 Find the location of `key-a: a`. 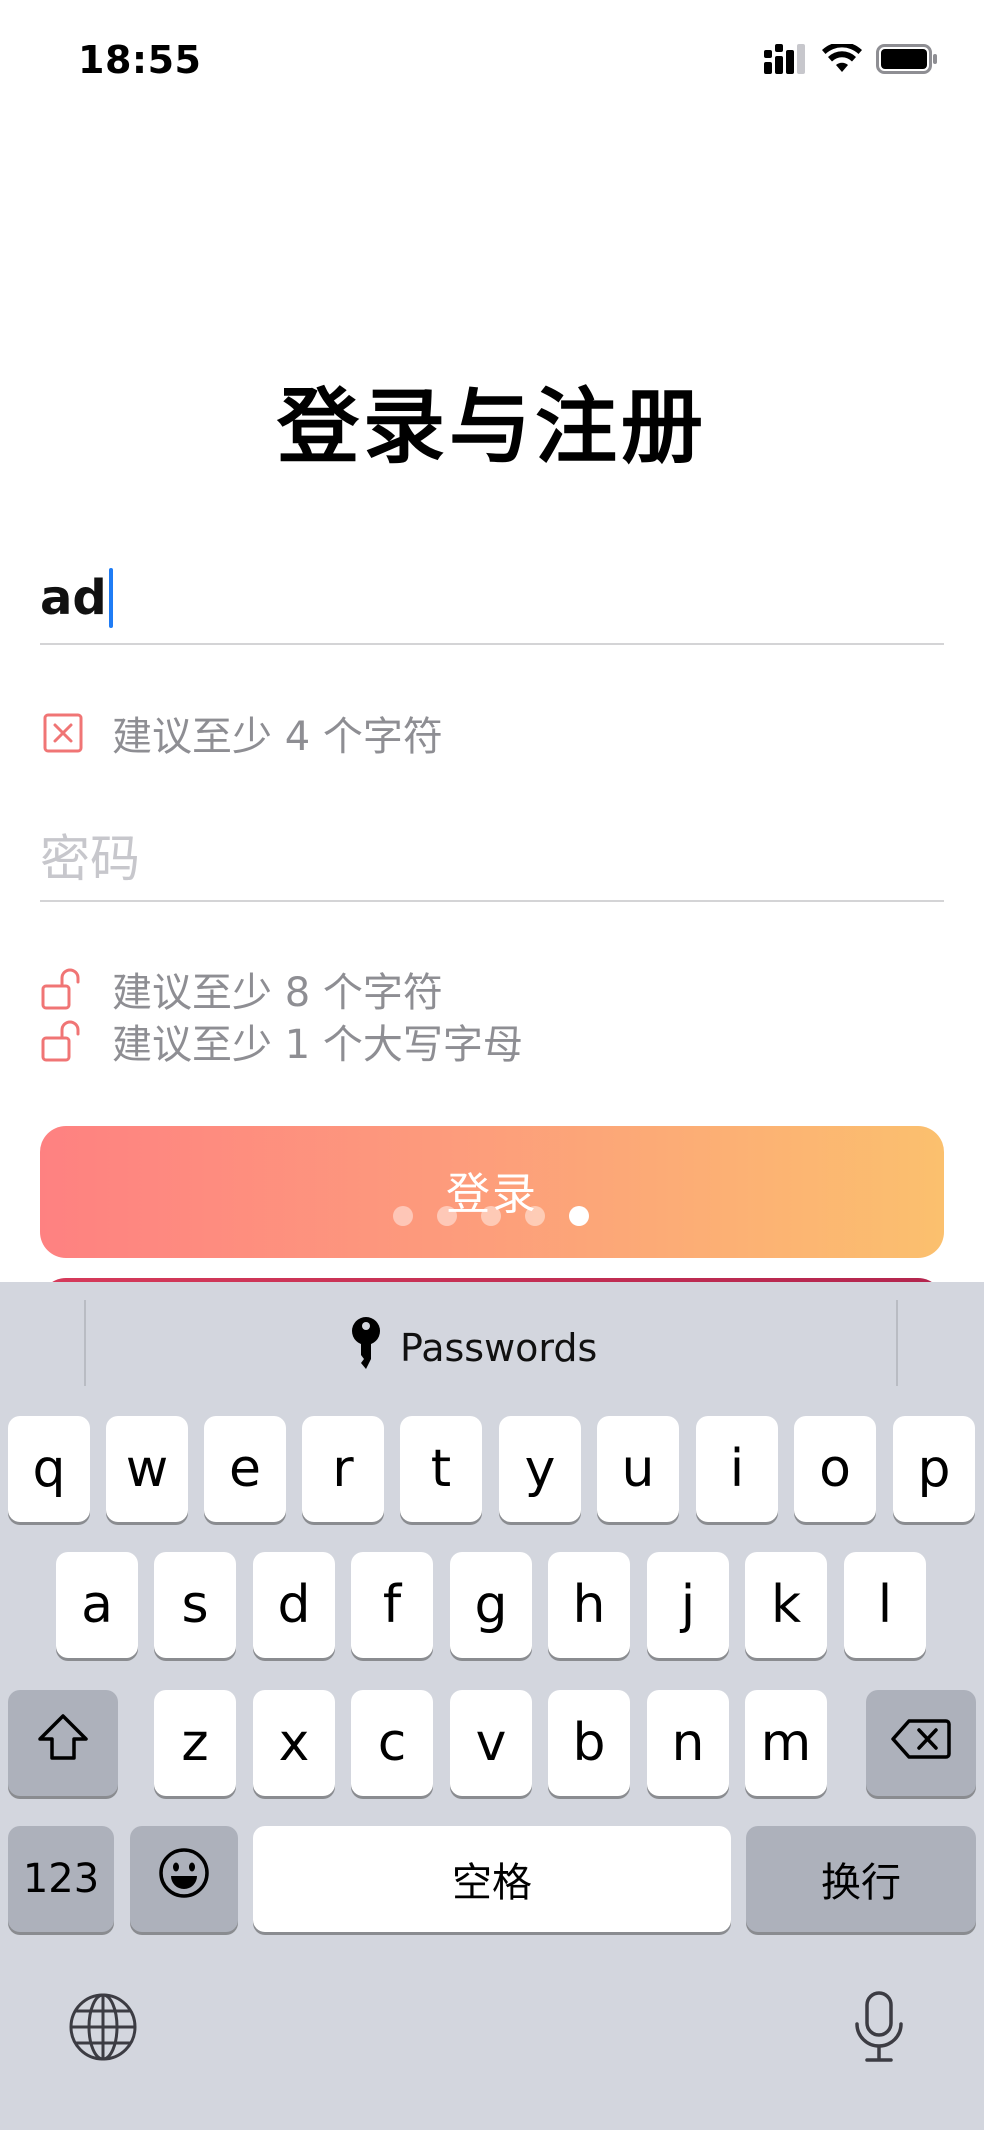

key-a: a is located at coordinates (97, 1605).